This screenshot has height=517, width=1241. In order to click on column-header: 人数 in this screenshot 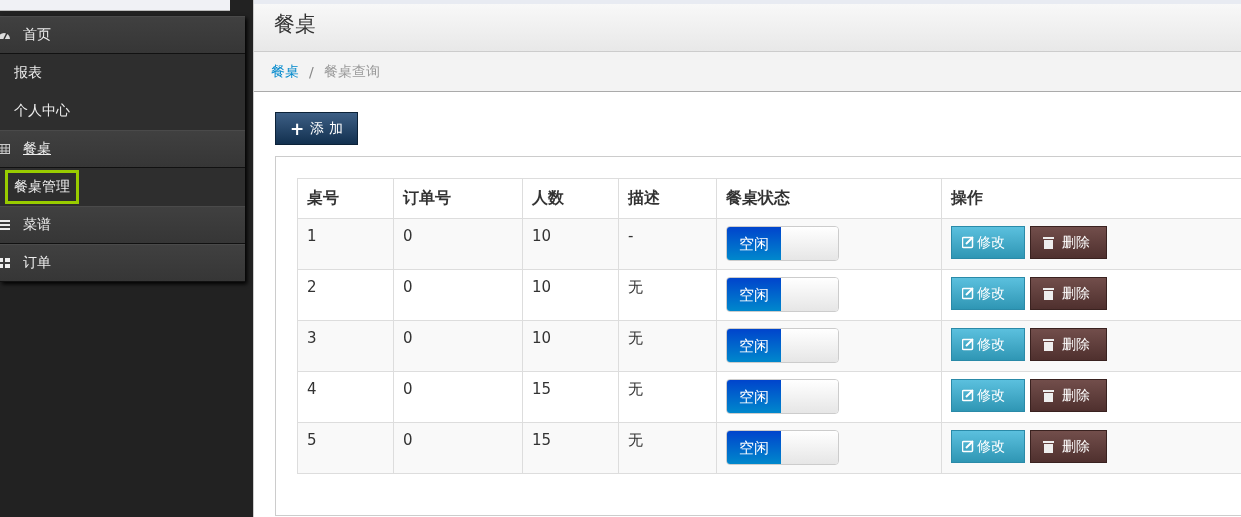, I will do `click(570, 198)`.